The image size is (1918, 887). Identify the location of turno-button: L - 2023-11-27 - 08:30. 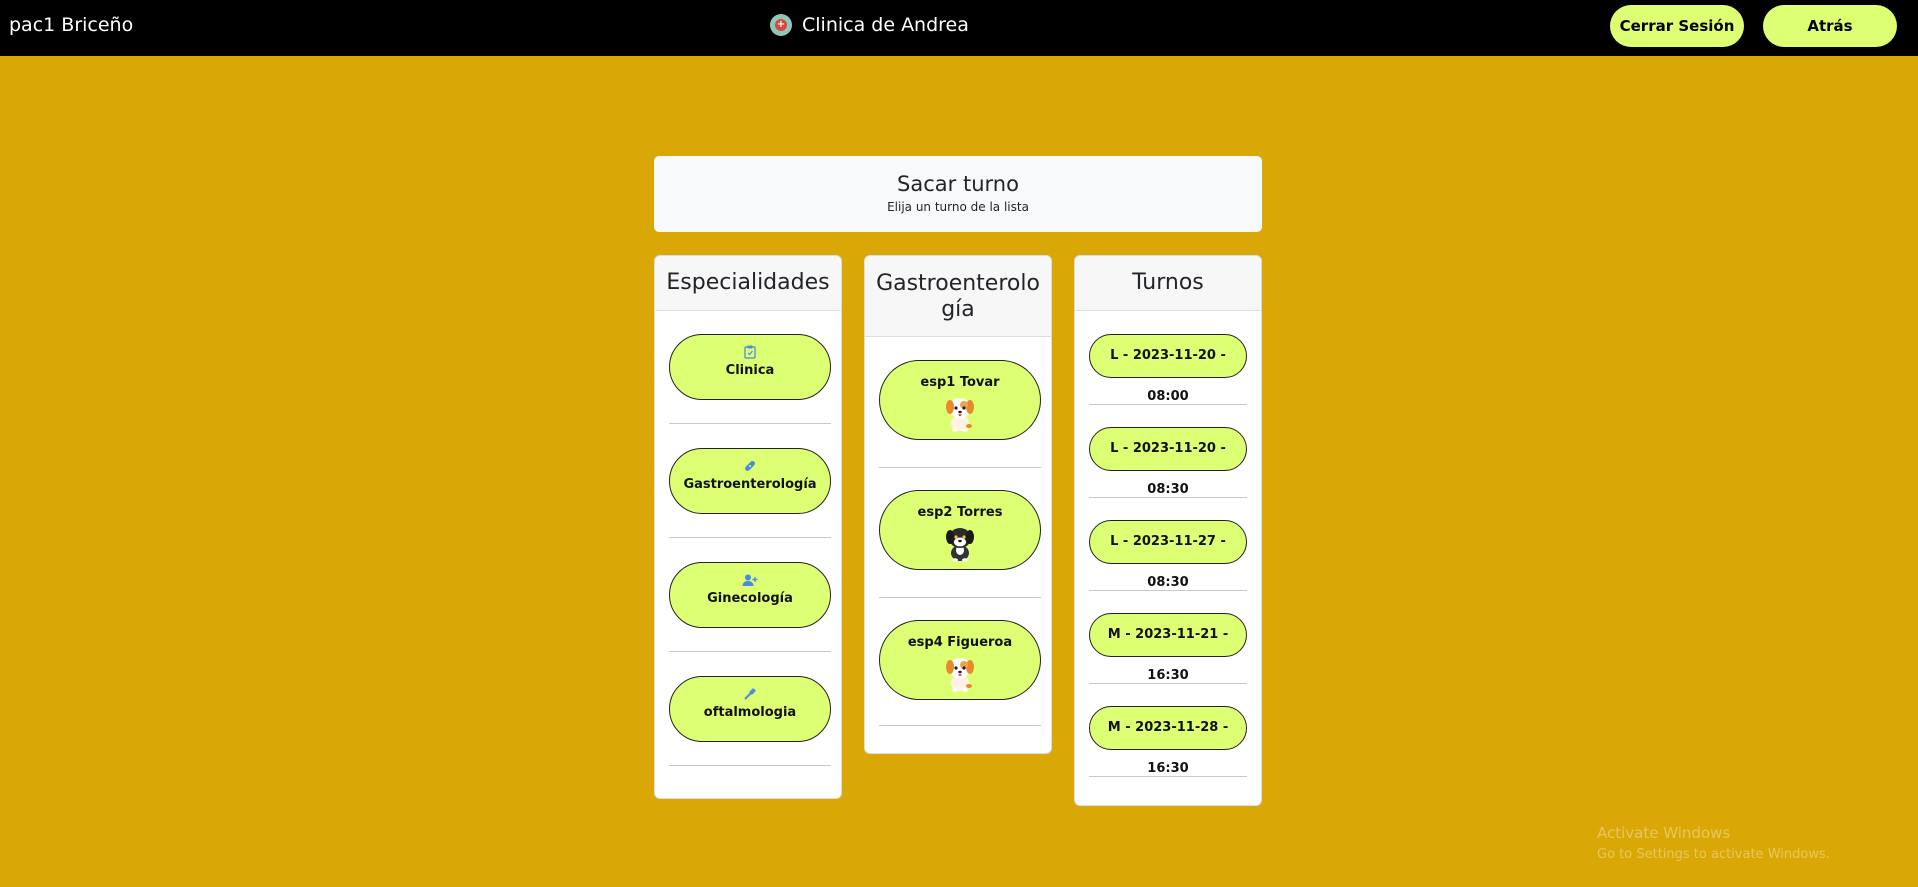
(1168, 555).